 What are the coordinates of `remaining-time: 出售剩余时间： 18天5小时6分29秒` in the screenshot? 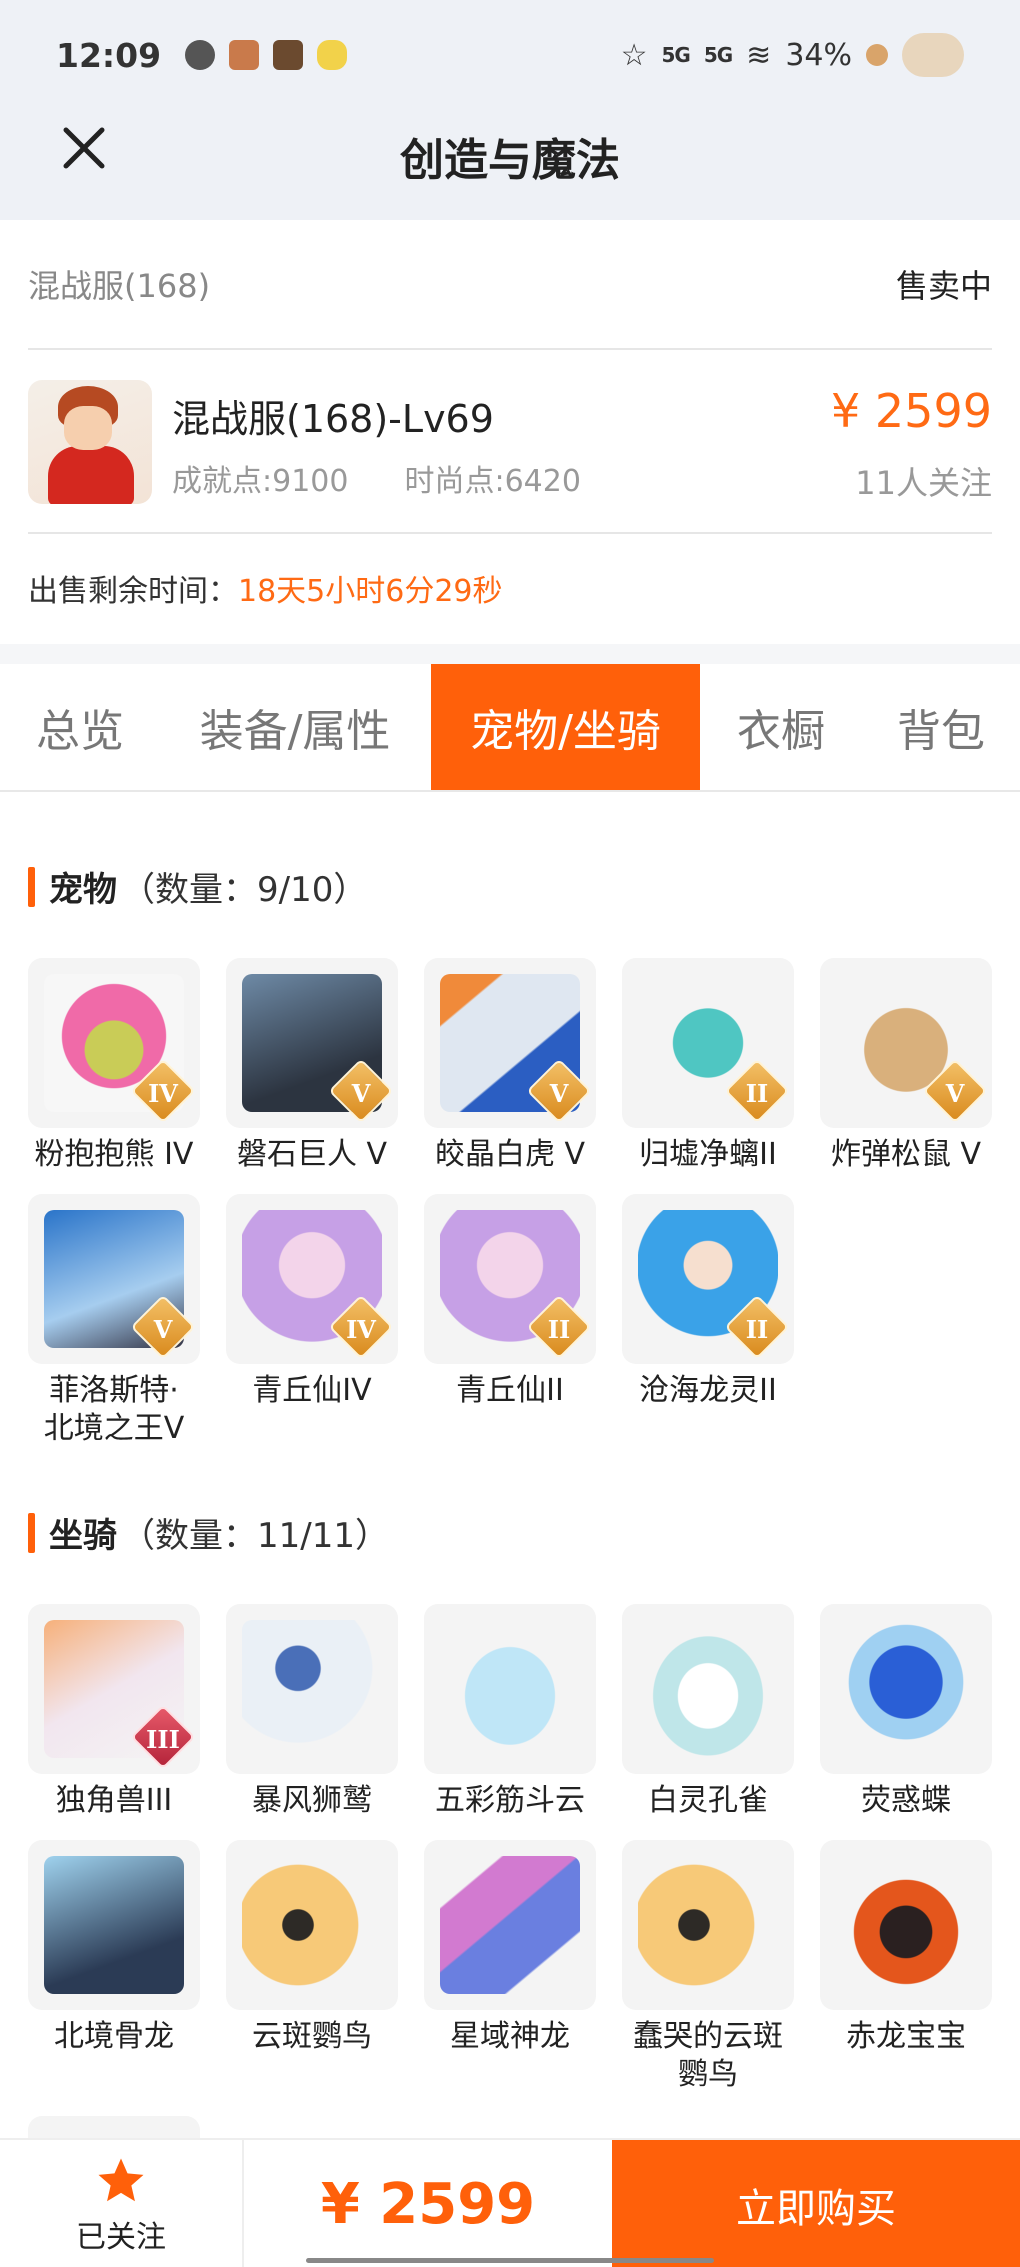 It's located at (510, 588).